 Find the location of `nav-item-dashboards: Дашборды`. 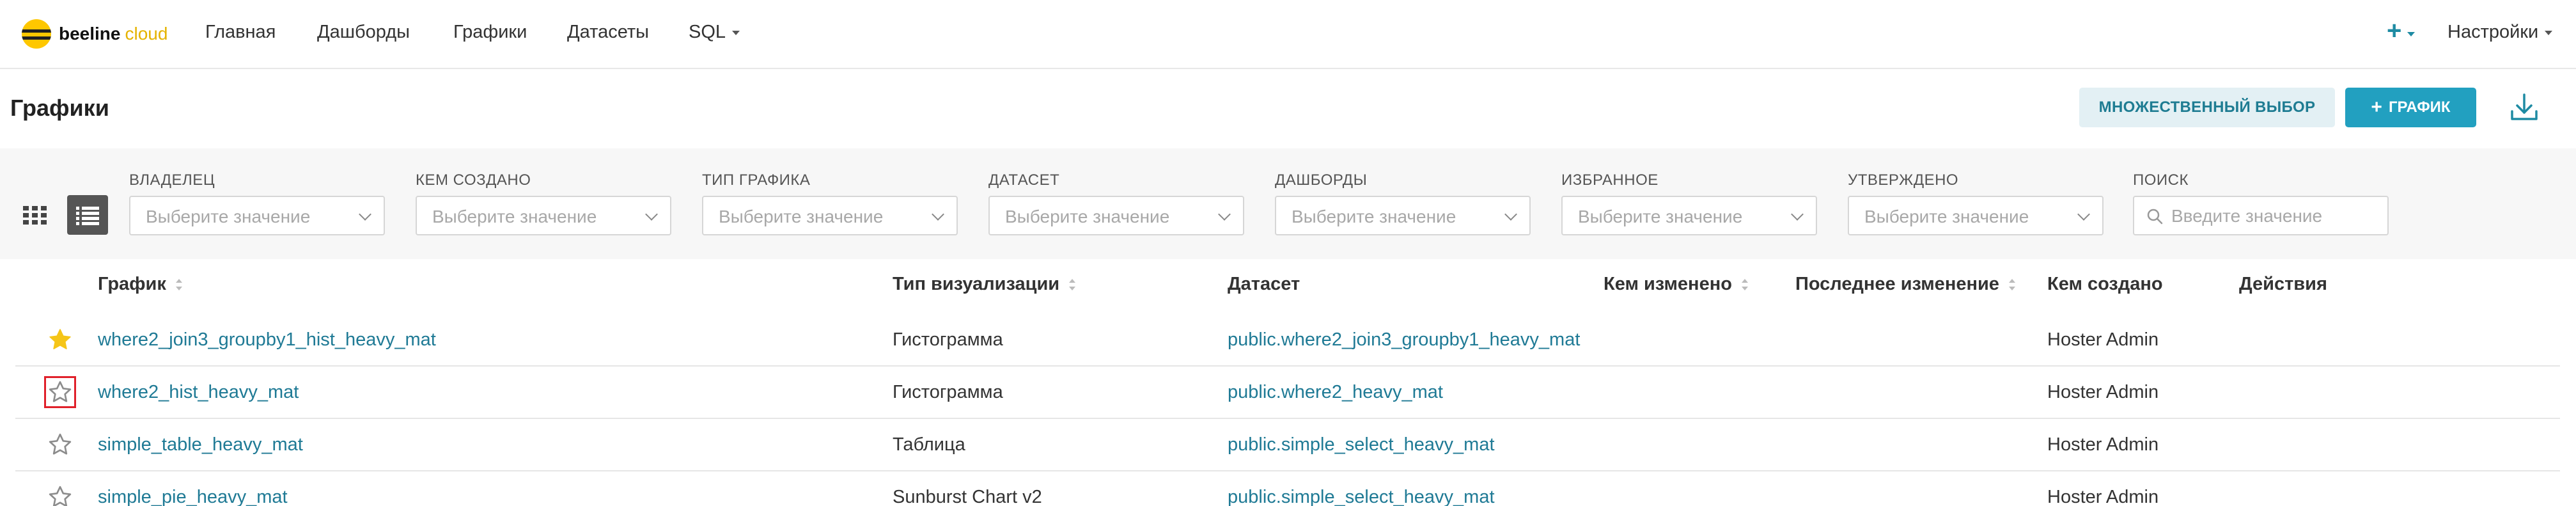

nav-item-dashboards: Дашборды is located at coordinates (363, 32).